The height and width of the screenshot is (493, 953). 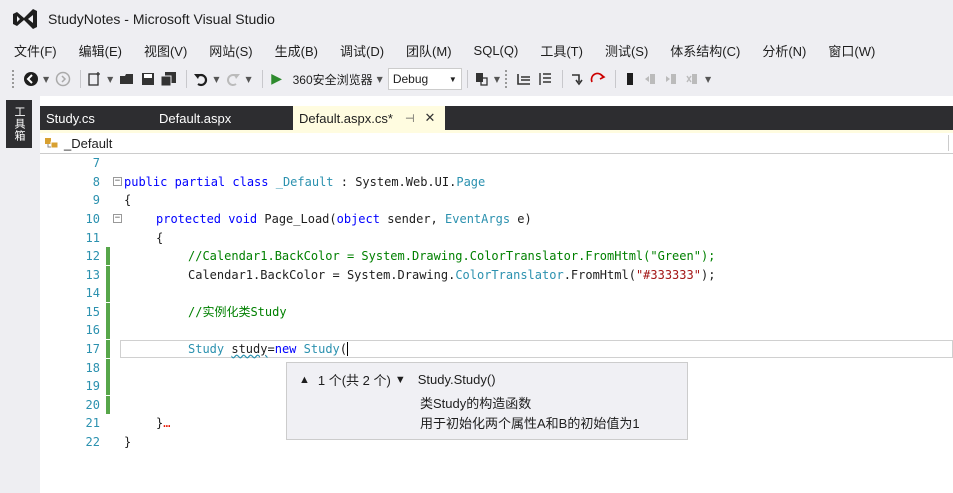 I want to click on redo-icon, so click(x=233, y=79).